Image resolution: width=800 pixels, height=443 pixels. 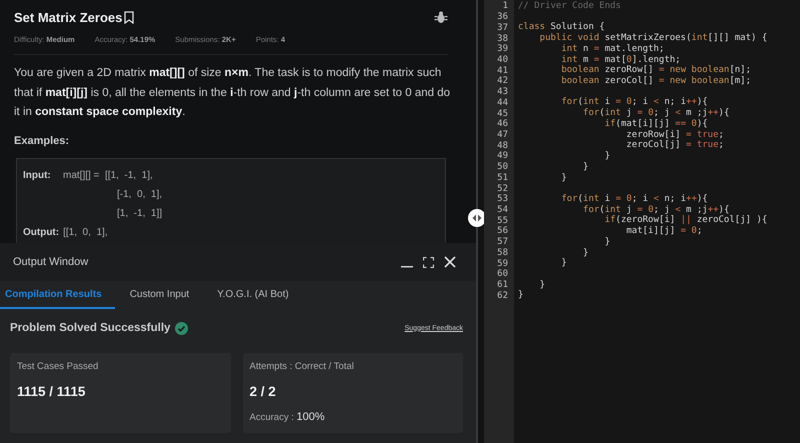 What do you see at coordinates (181, 328) in the screenshot?
I see `check-circle-icon` at bounding box center [181, 328].